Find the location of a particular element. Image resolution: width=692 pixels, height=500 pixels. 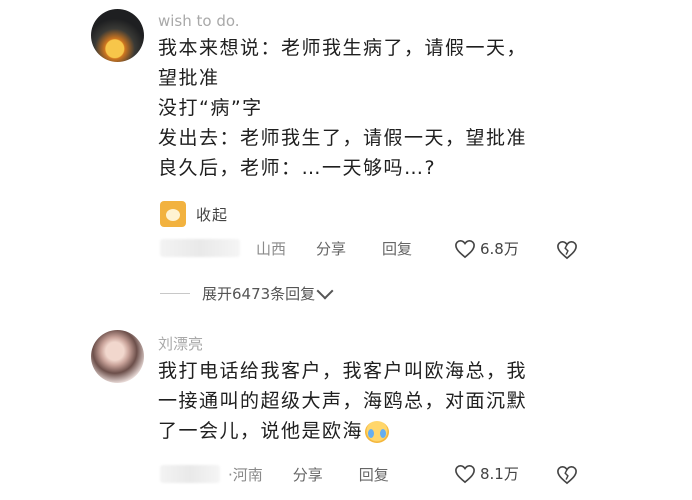

comment-line: 望批准 is located at coordinates (189, 78).